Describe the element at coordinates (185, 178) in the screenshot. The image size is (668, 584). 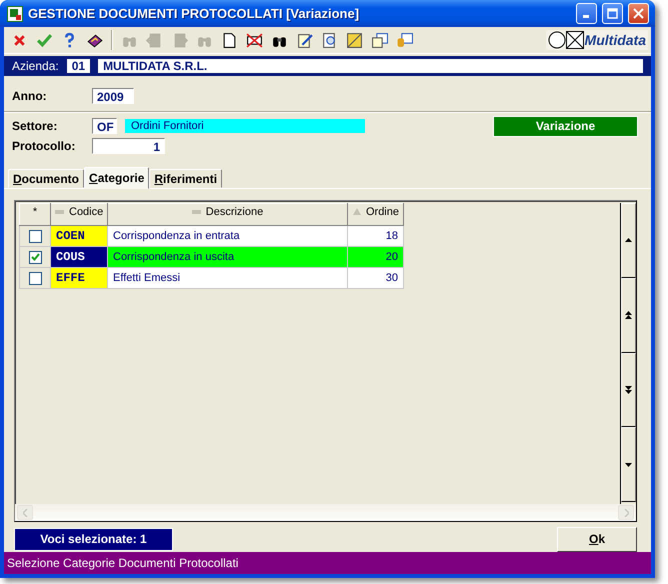
I see `tab: Riferimenti` at that location.